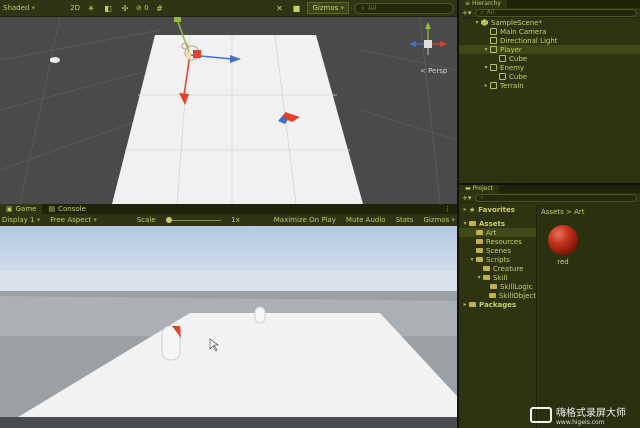 The height and width of the screenshot is (428, 640). What do you see at coordinates (517, 295) in the screenshot?
I see `project-folder-label: SkillObject` at bounding box center [517, 295].